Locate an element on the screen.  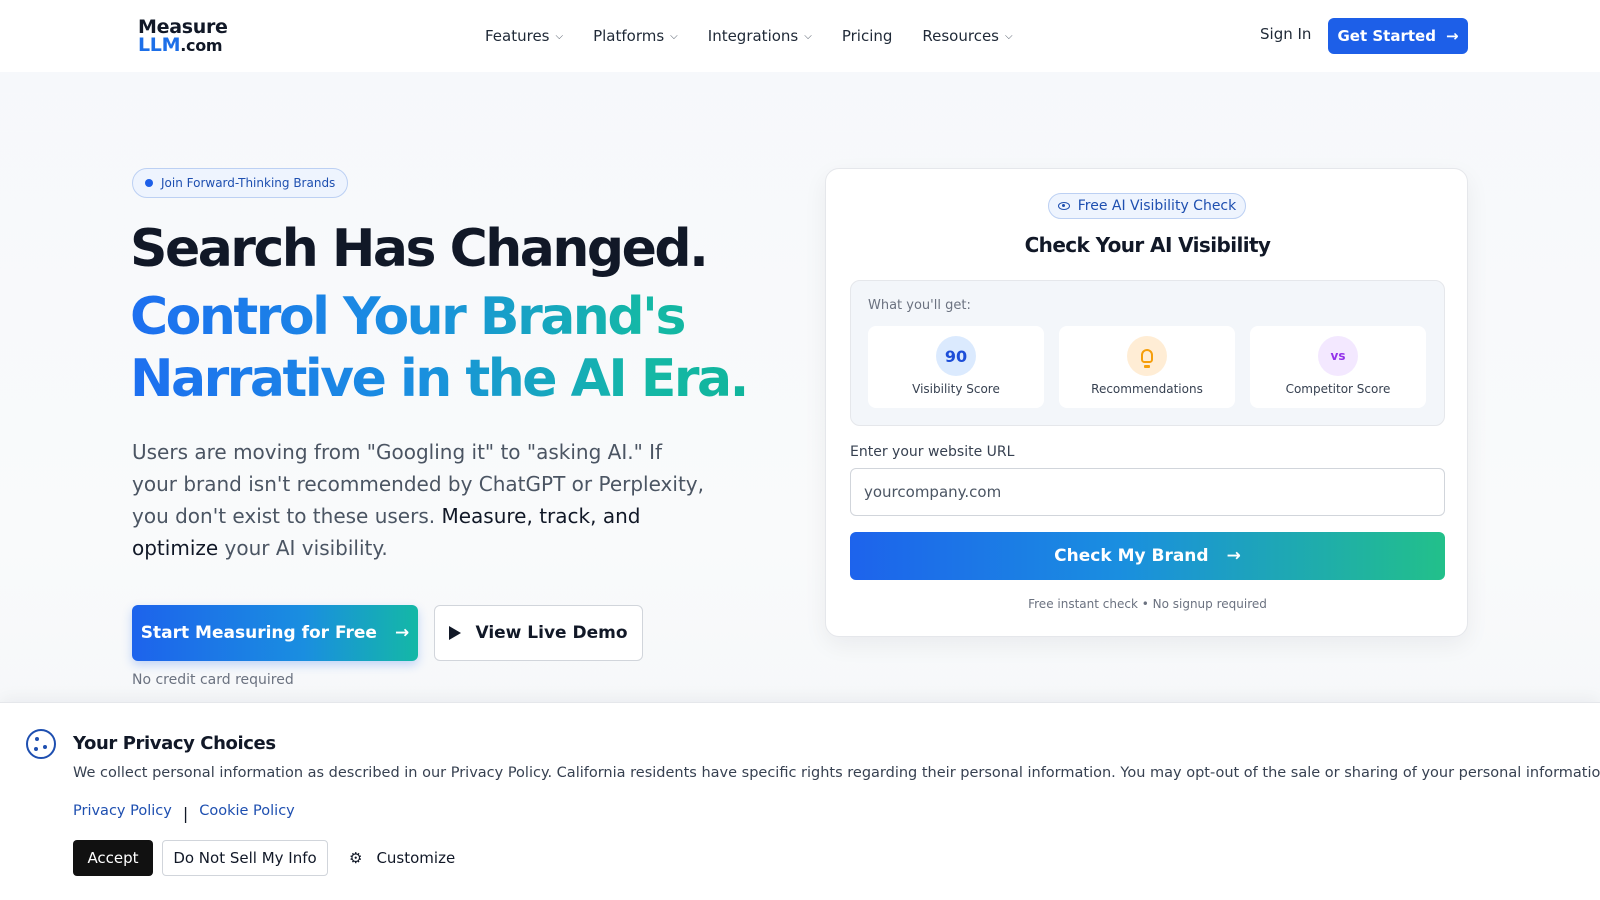
view-demo-label: View Live Demo is located at coordinates (551, 633).